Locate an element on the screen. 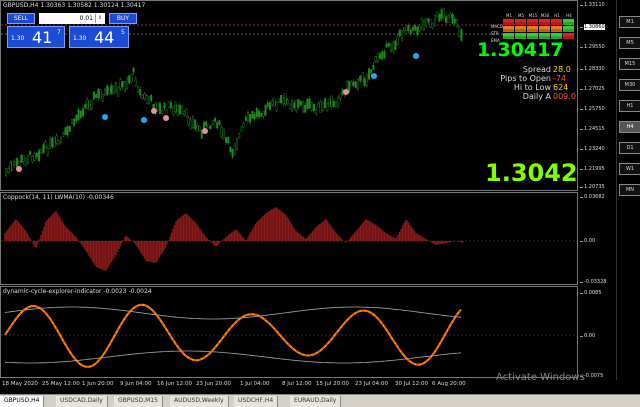 The image size is (640, 407). timeframe-w1: W1 is located at coordinates (629, 169).